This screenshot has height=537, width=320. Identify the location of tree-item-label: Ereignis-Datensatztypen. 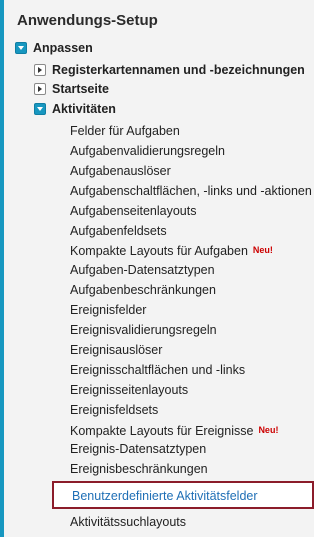
(138, 449).